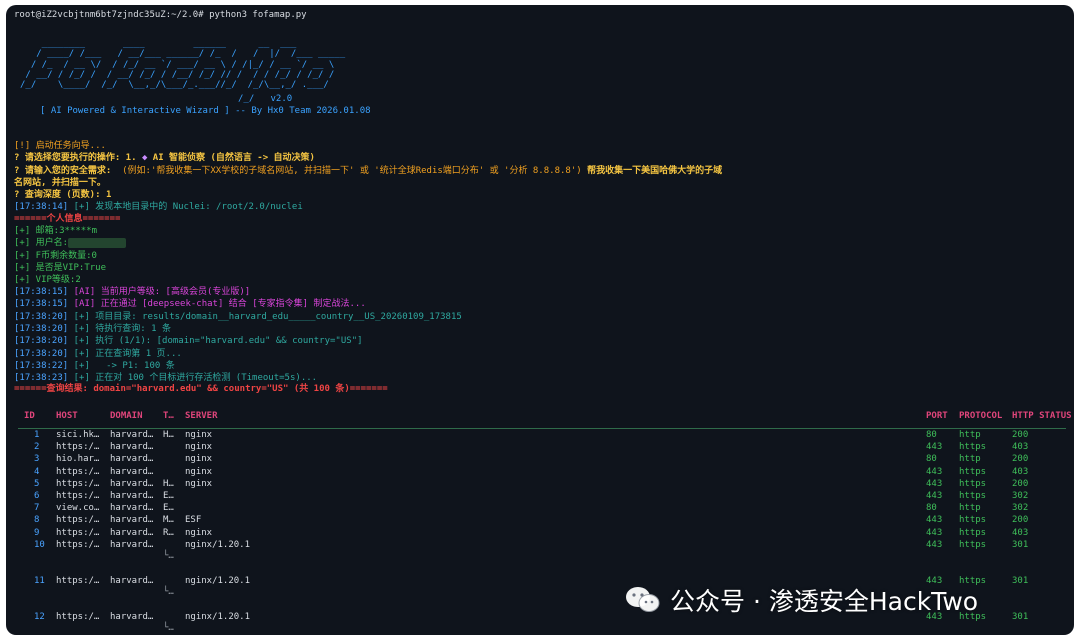  What do you see at coordinates (931, 459) in the screenshot?
I see `cell-port: 80` at bounding box center [931, 459].